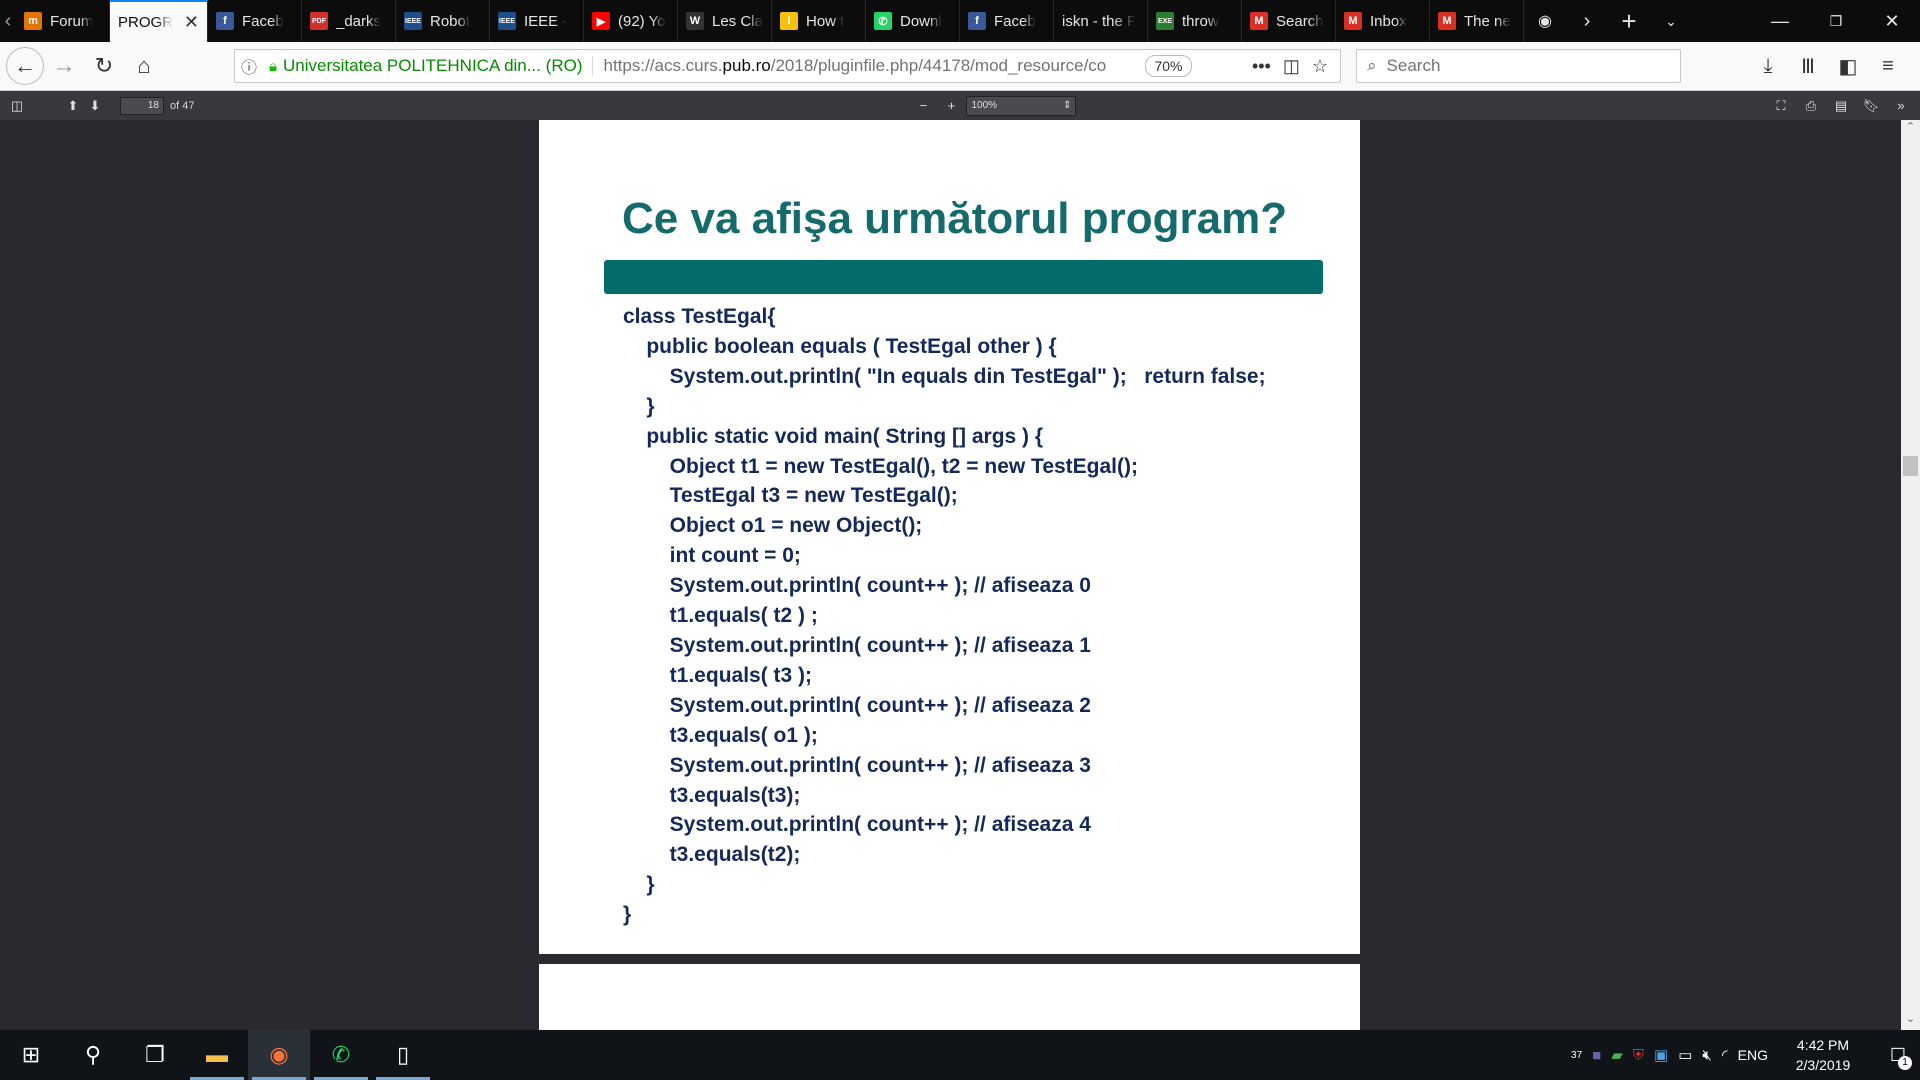 This screenshot has height=1080, width=1920. What do you see at coordinates (1259, 21) in the screenshot?
I see `tab-favicon-icon: M` at bounding box center [1259, 21].